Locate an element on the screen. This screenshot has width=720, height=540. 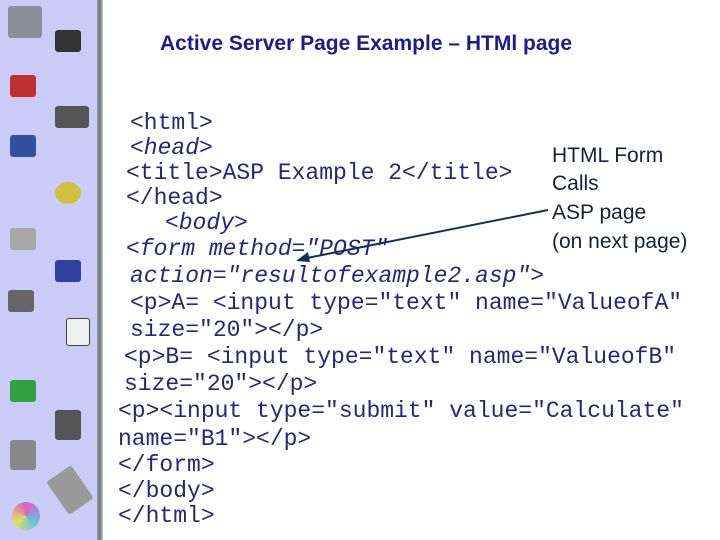
annotation-arrow is located at coordinates (422, 235).